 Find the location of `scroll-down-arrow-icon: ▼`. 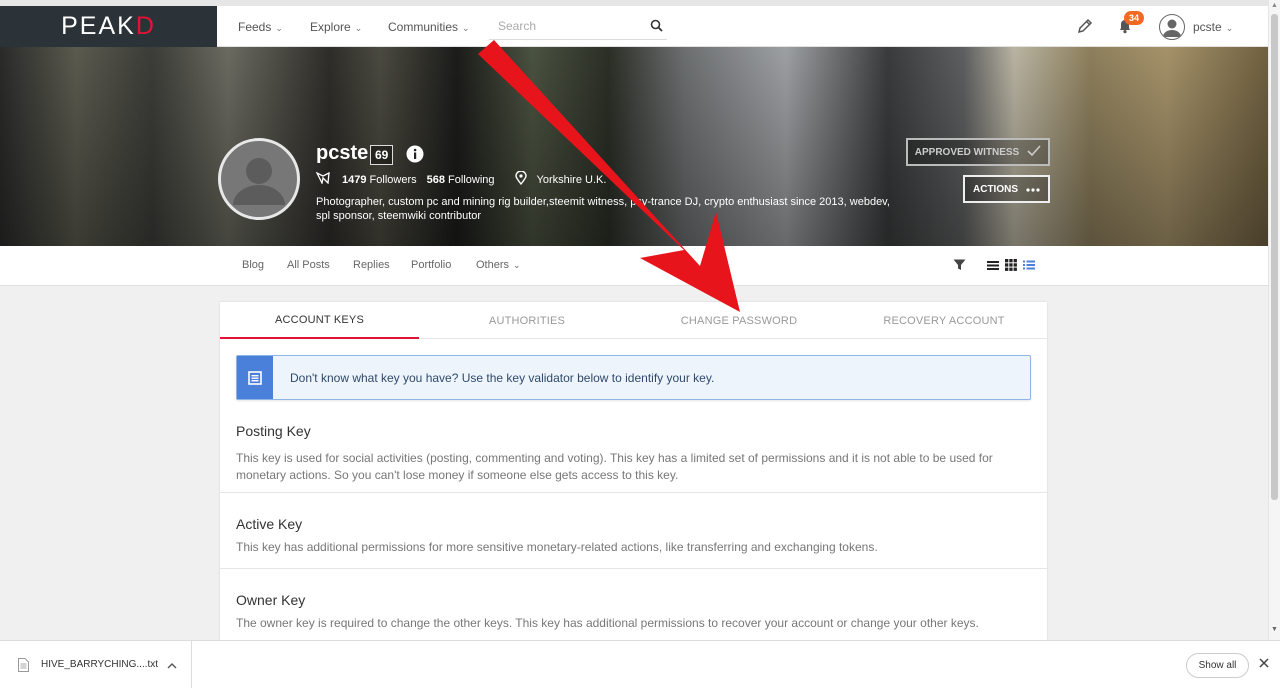

scroll-down-arrow-icon: ▼ is located at coordinates (1274, 629).